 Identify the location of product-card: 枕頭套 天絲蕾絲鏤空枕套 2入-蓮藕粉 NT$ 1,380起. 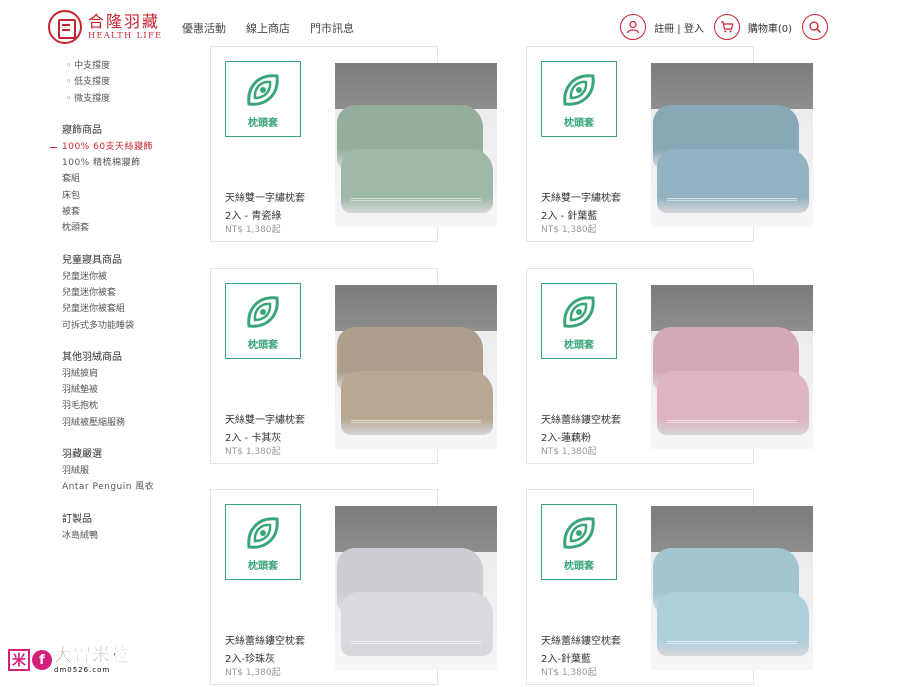
(669, 366).